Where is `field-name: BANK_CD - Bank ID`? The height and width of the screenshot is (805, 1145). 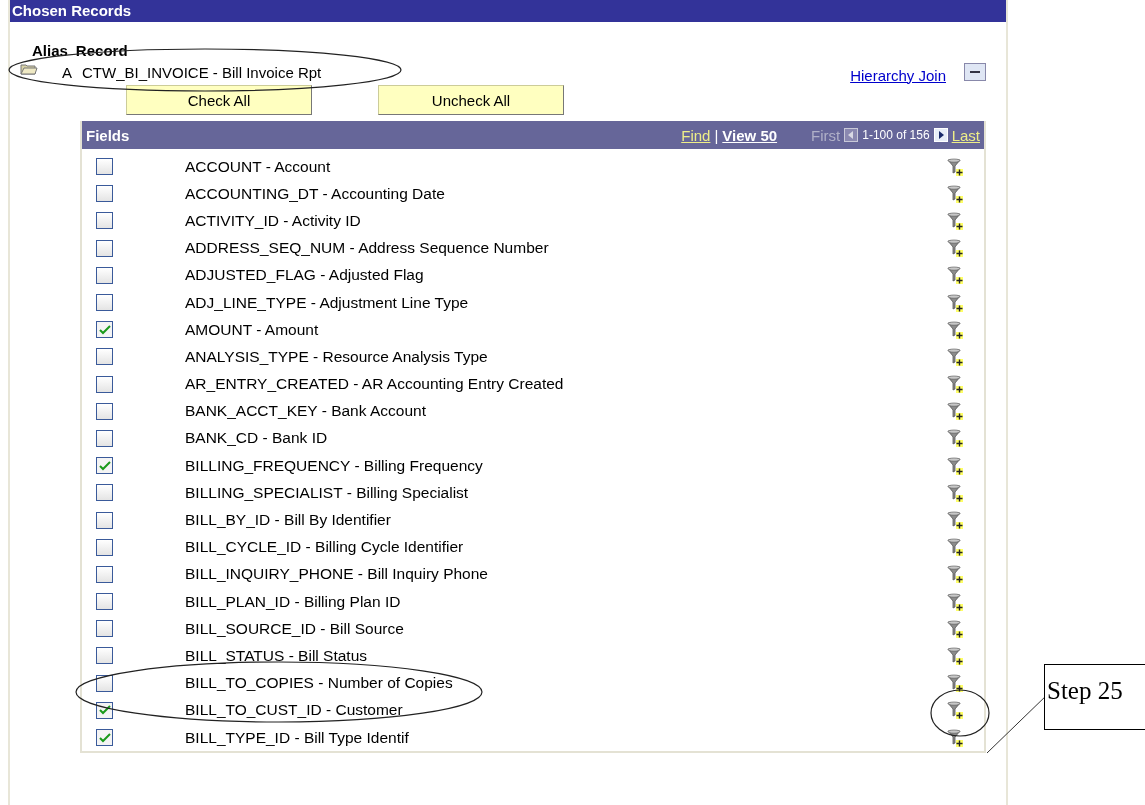
field-name: BANK_CD - Bank ID is located at coordinates (256, 438).